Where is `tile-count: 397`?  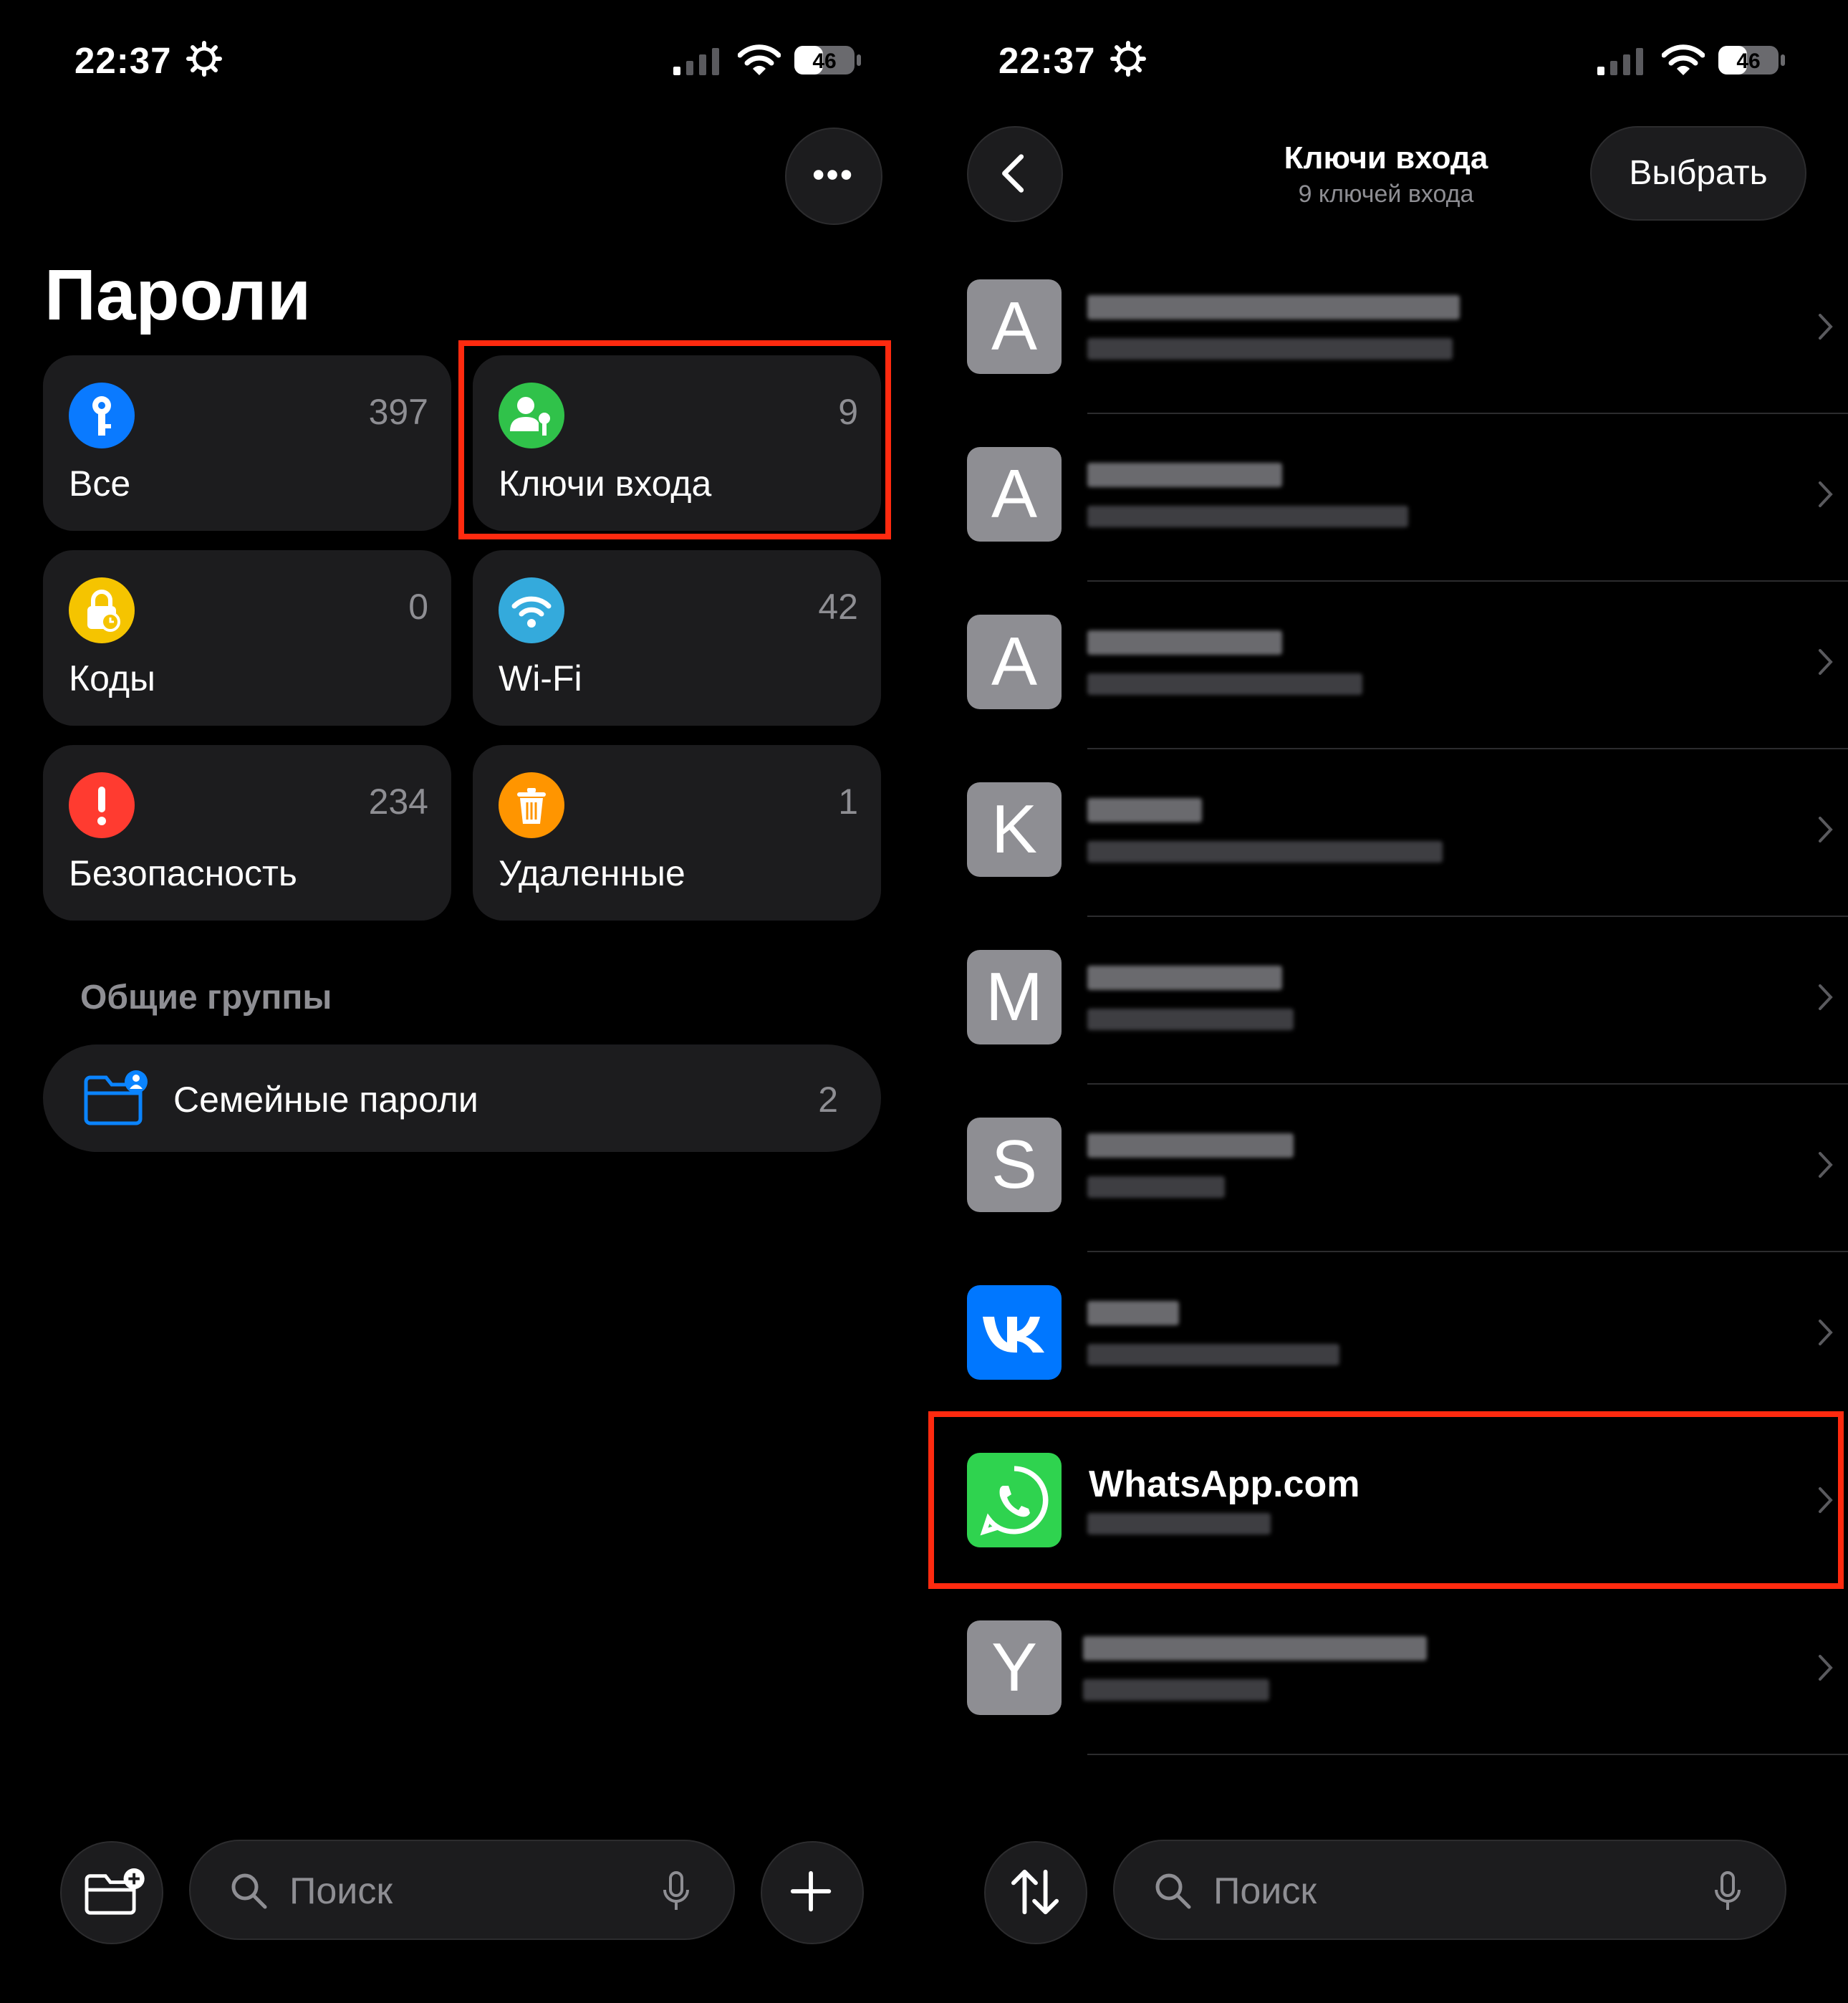 tile-count: 397 is located at coordinates (398, 412).